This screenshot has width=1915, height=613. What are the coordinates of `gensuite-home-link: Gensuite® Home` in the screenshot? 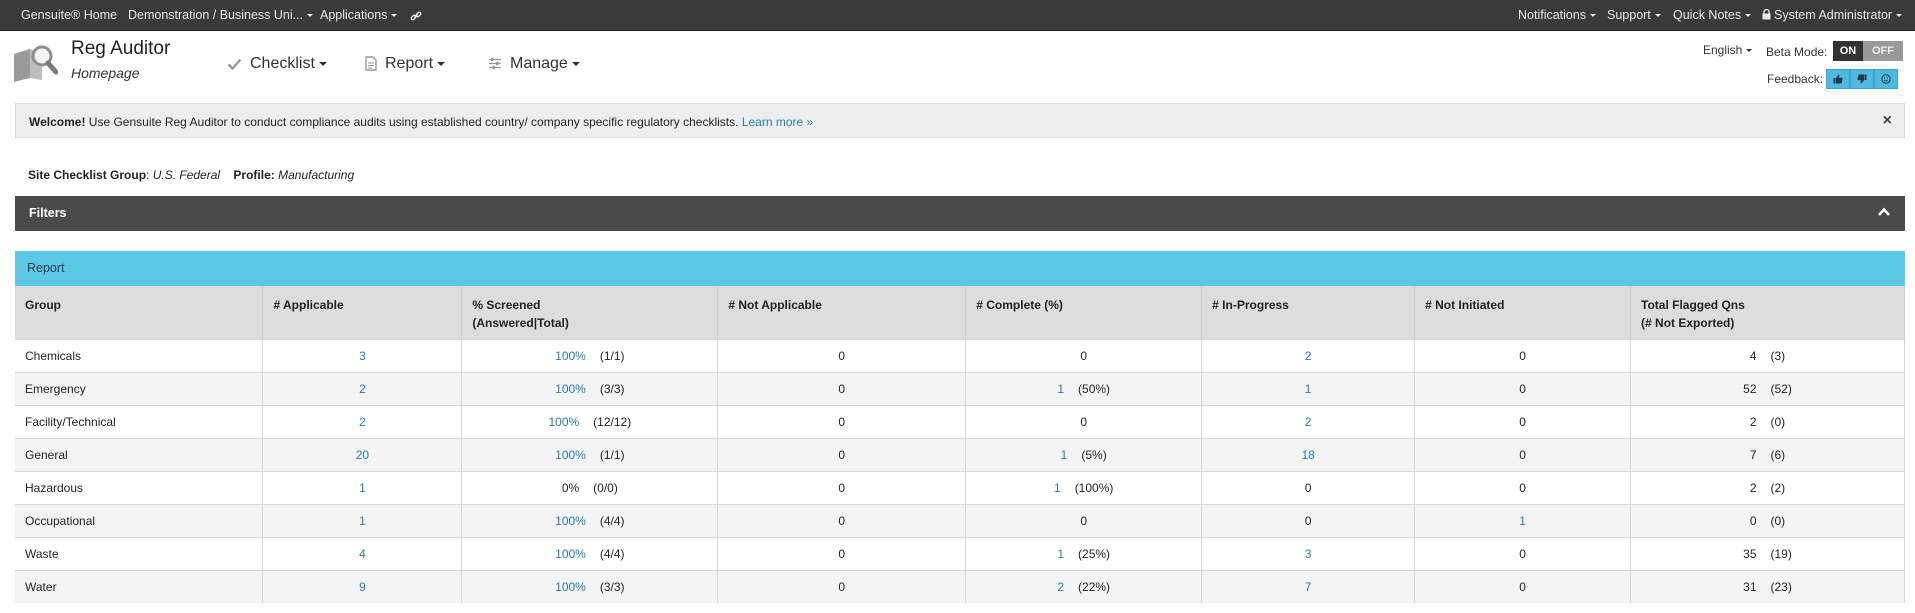 It's located at (69, 15).